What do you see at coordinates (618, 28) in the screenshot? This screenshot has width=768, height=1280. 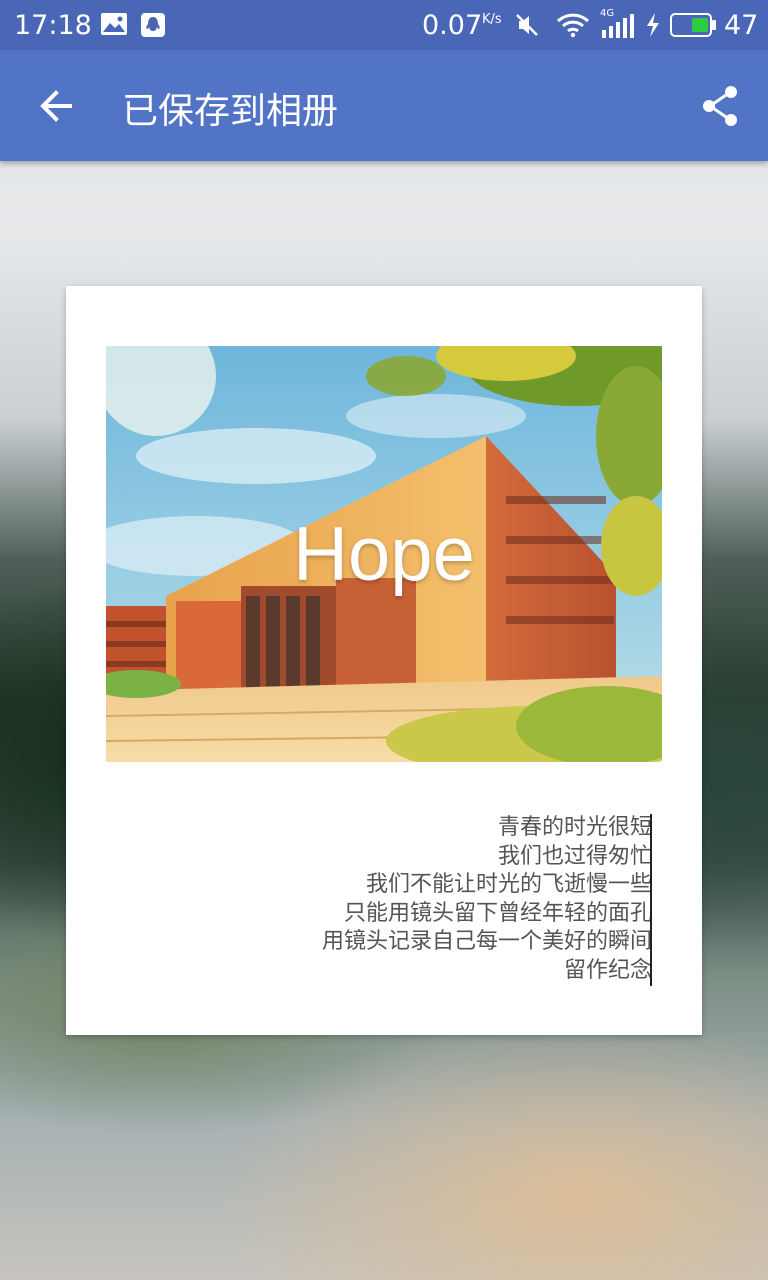 I see `signal-icon` at bounding box center [618, 28].